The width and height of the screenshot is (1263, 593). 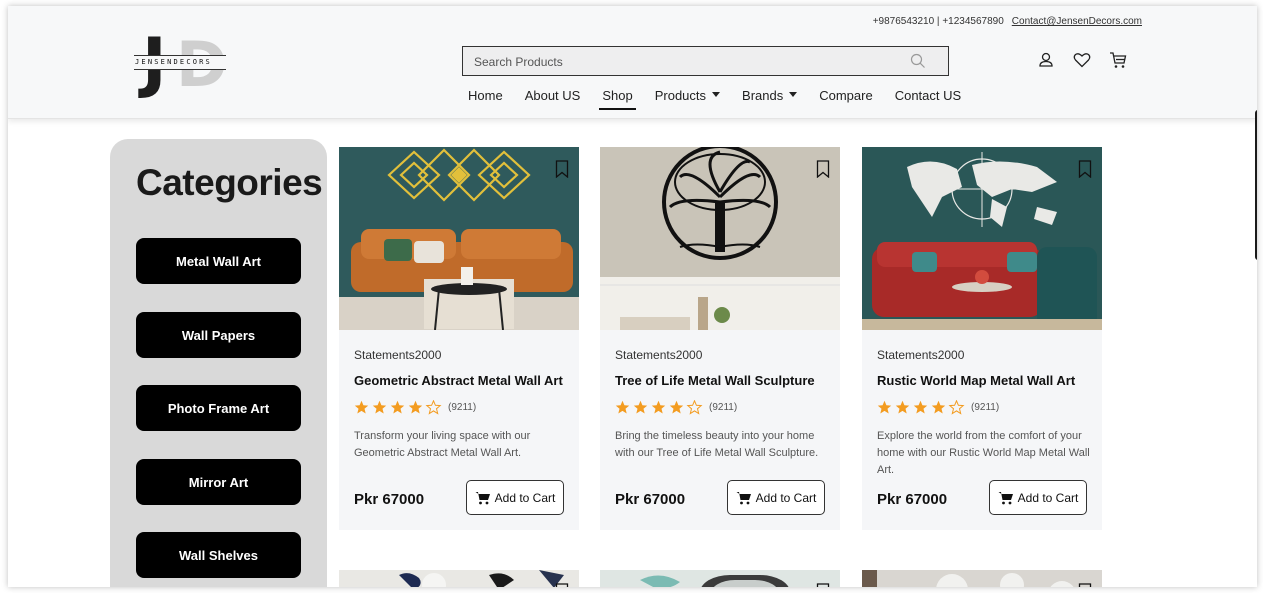 I want to click on nav-products: Products, so click(x=687, y=96).